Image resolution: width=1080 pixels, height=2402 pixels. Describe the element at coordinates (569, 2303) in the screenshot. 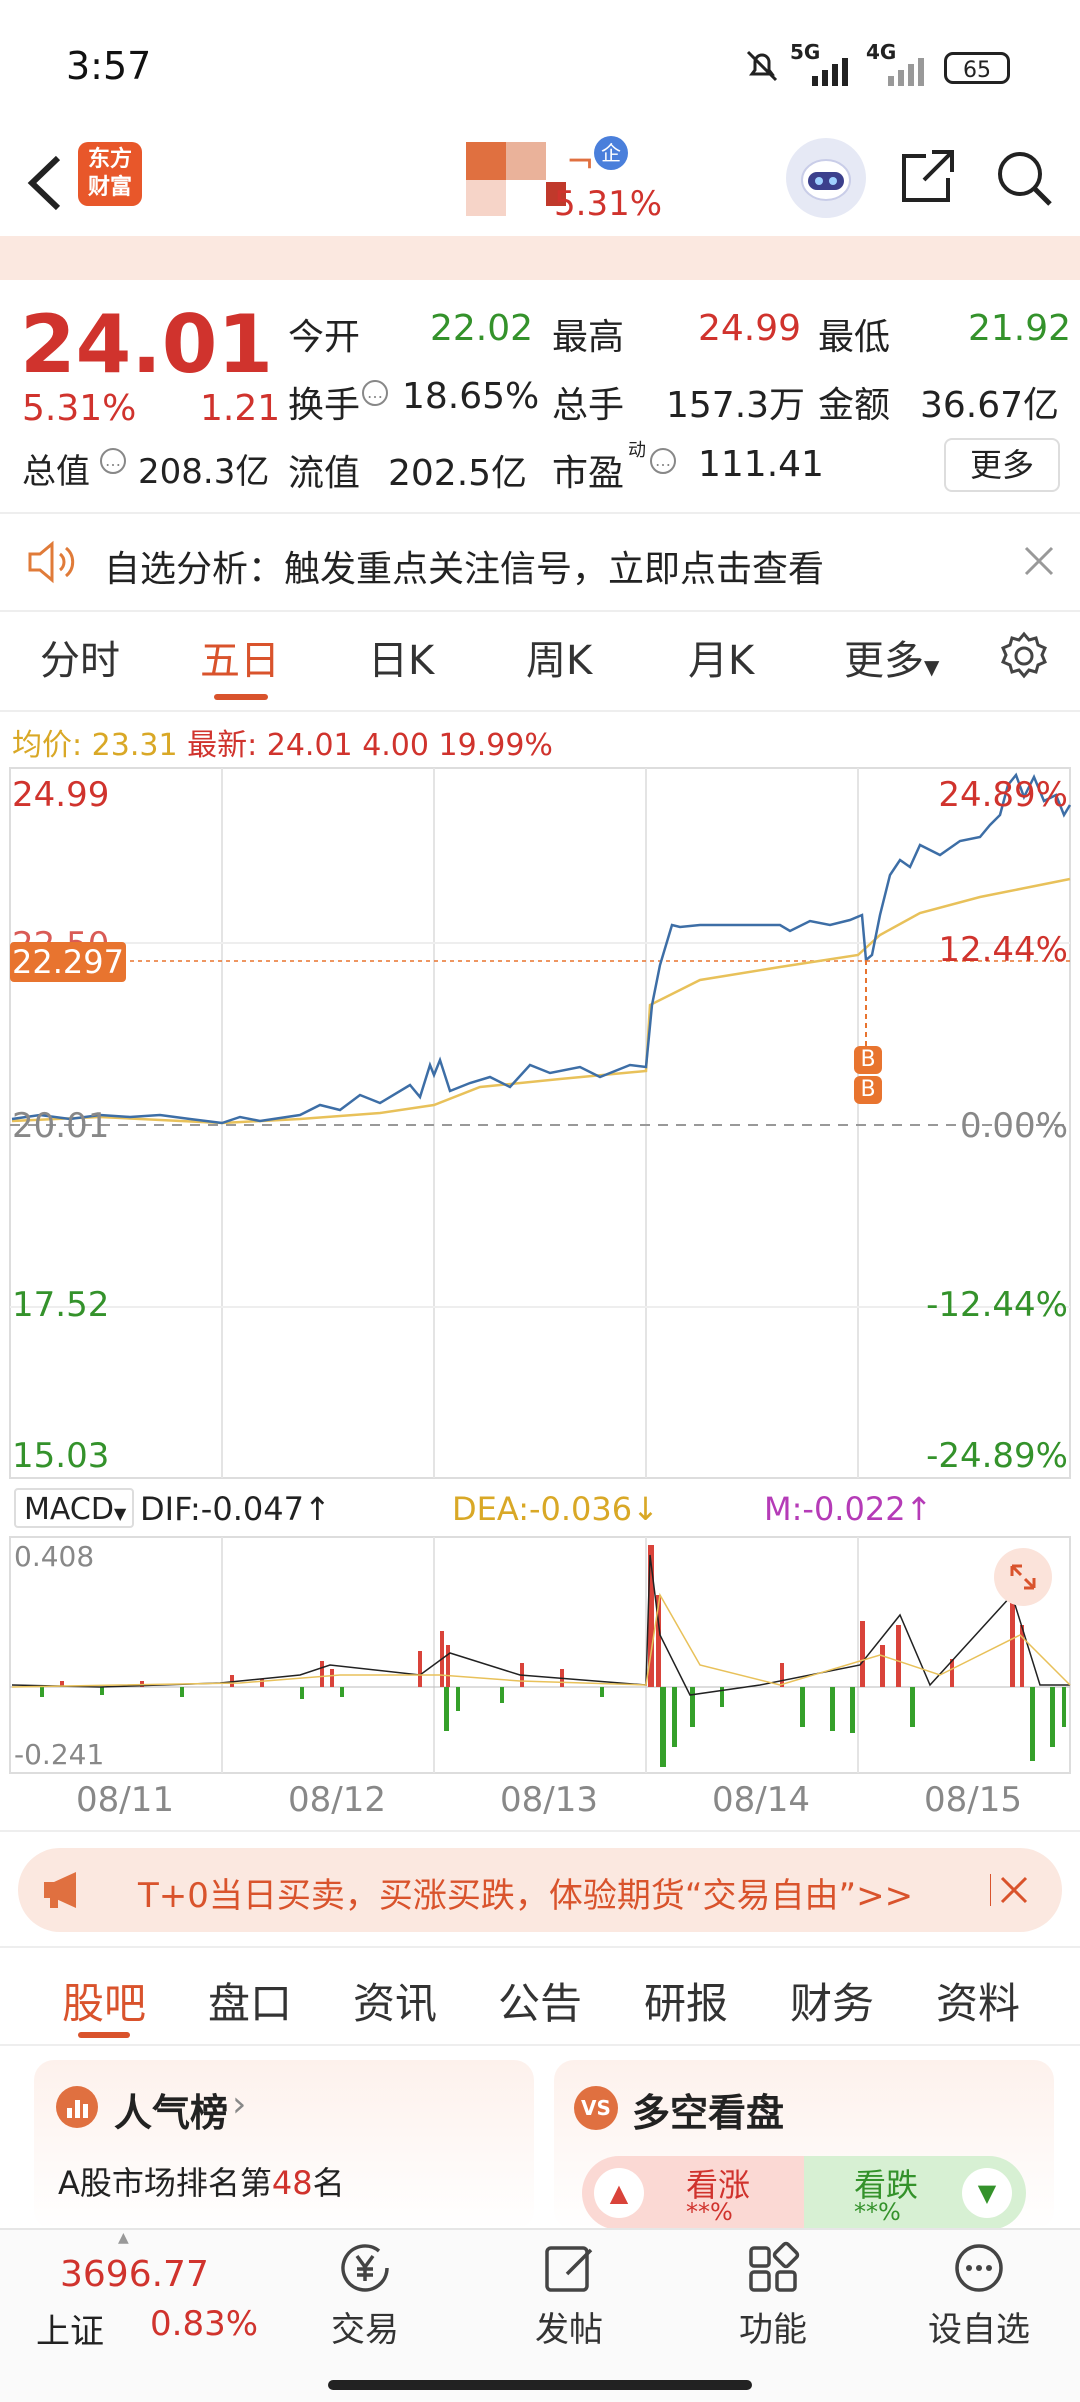

I see `nav-post: 发帖` at that location.